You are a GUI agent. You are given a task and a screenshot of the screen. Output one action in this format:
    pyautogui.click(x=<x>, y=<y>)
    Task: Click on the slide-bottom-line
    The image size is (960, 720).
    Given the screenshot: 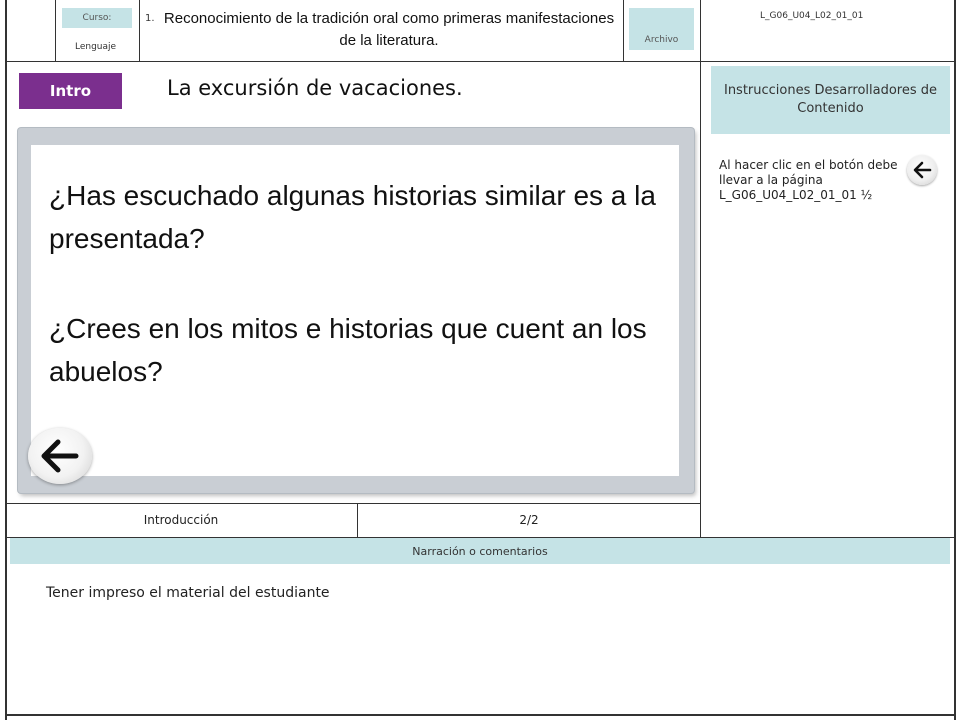 What is the action you would take?
    pyautogui.click(x=353, y=503)
    